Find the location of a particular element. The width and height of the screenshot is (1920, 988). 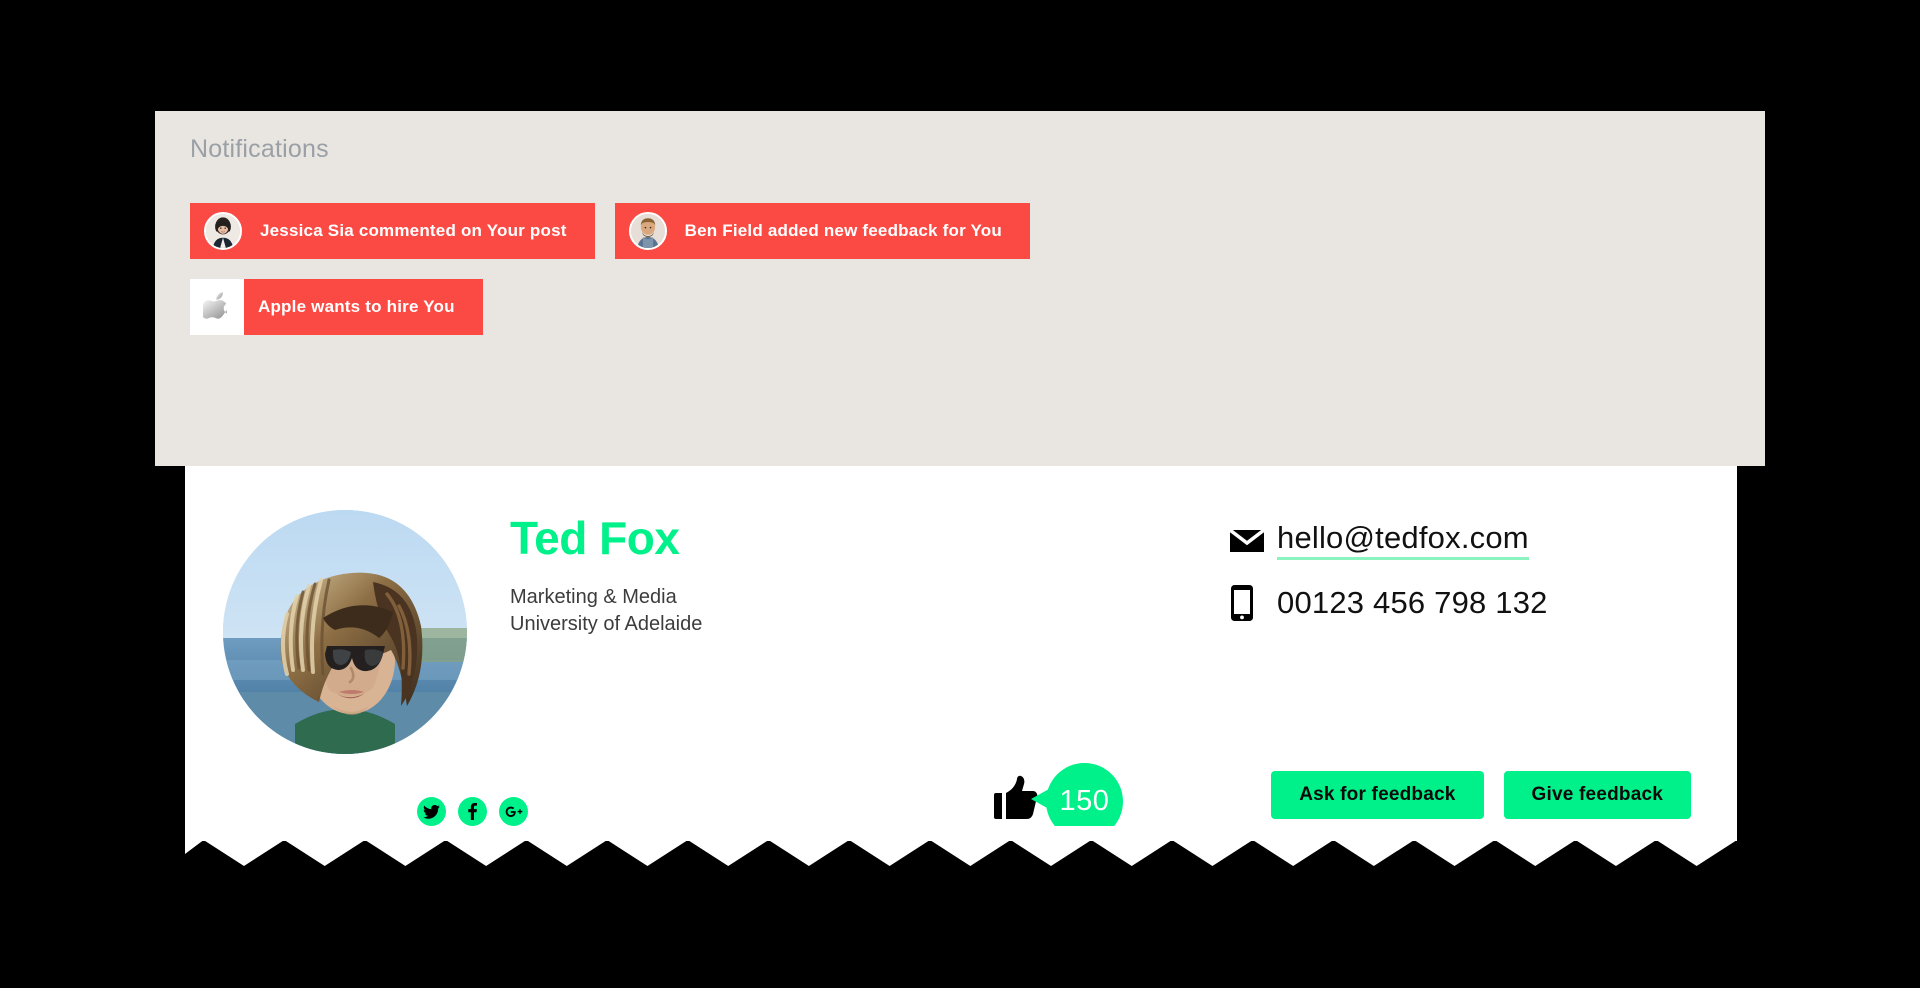

notification-item-jessica-sia: Jessica Sia commented on Your post is located at coordinates (392, 231).